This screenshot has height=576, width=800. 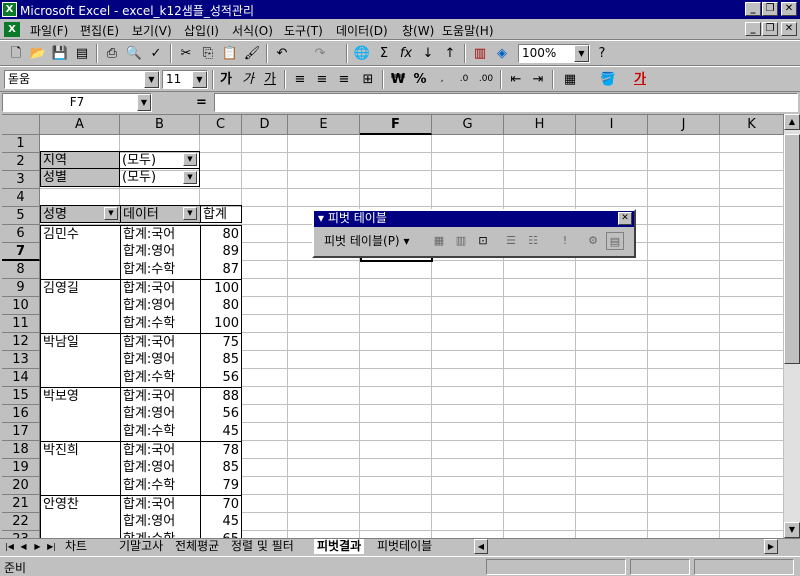 What do you see at coordinates (21, 486) in the screenshot?
I see `row-header-20: 20` at bounding box center [21, 486].